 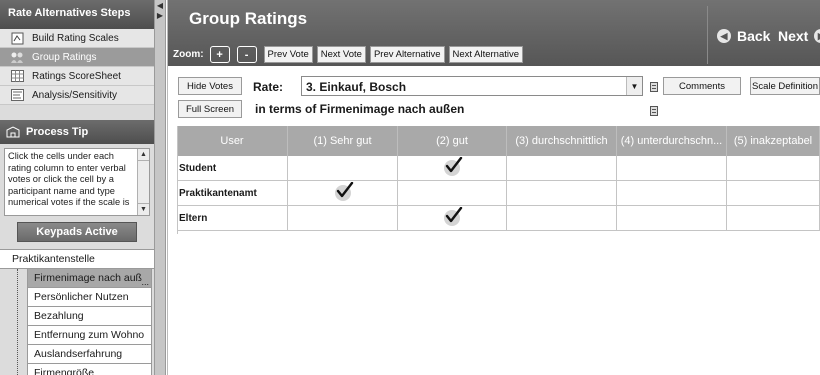 I want to click on tree-connector, so click(x=17, y=322).